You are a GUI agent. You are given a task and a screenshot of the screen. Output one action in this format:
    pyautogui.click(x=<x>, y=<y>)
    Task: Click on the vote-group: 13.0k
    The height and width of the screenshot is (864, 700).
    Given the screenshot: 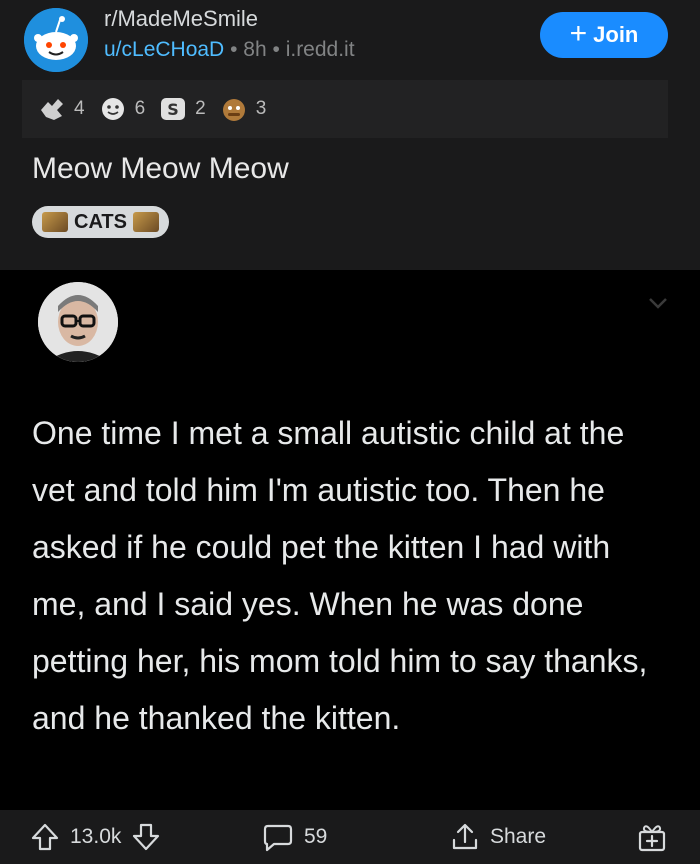 What is the action you would take?
    pyautogui.click(x=95, y=837)
    